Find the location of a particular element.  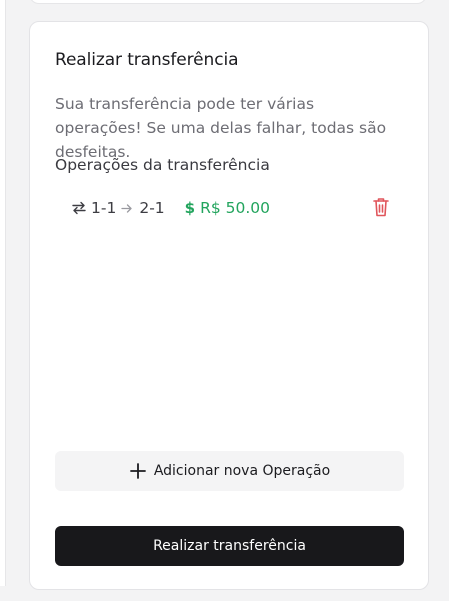

card-title: Realizar transferência is located at coordinates (147, 60).